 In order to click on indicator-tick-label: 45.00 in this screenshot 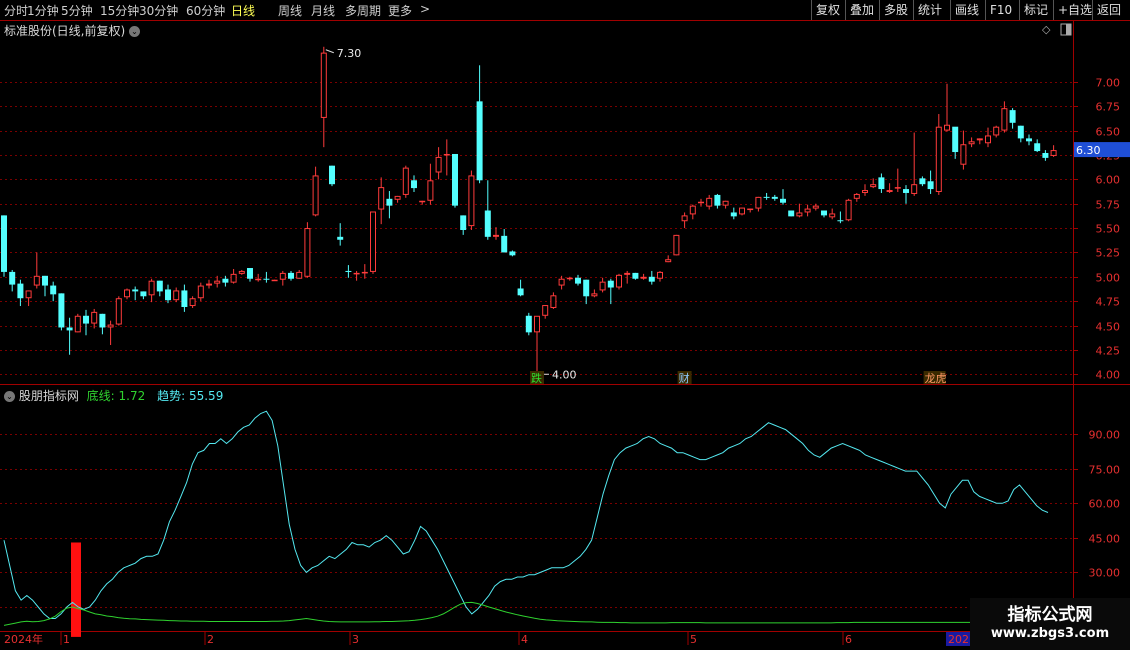, I will do `click(1105, 539)`.